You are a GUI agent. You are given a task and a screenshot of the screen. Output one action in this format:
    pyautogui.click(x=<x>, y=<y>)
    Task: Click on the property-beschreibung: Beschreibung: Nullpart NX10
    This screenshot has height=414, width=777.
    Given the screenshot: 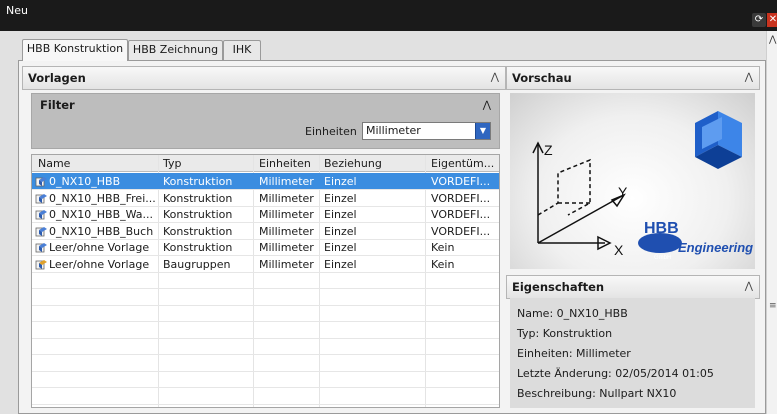 What is the action you would take?
    pyautogui.click(x=597, y=393)
    